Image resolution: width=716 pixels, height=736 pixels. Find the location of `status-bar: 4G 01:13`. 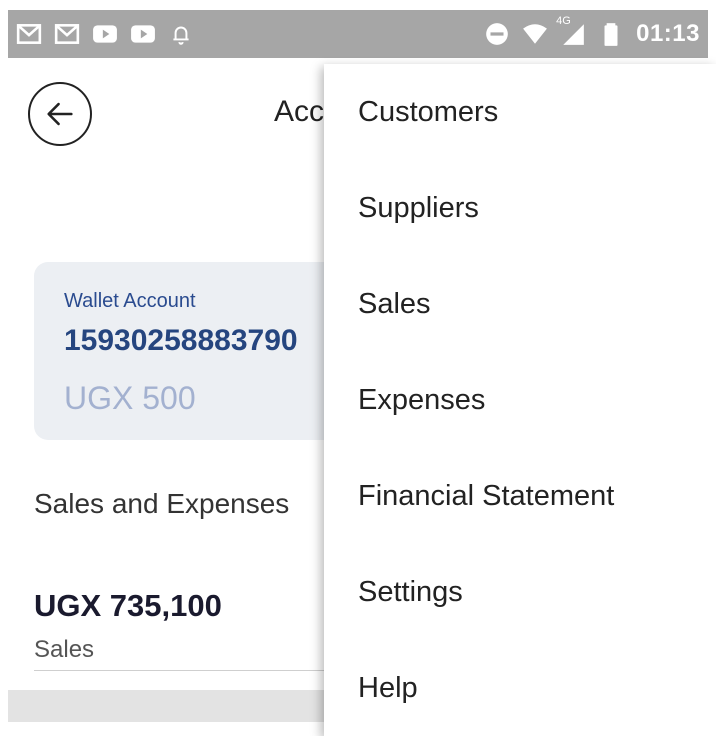

status-bar: 4G 01:13 is located at coordinates (358, 34).